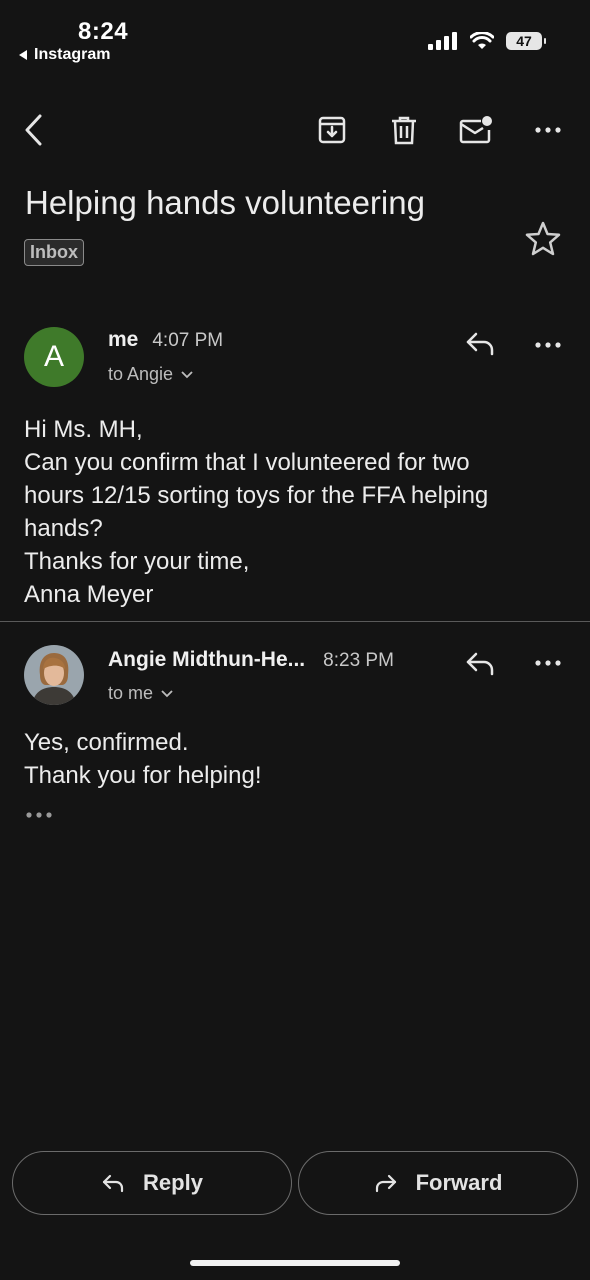 The height and width of the screenshot is (1280, 590). I want to click on inbox-label-chip: Inbox, so click(54, 252).